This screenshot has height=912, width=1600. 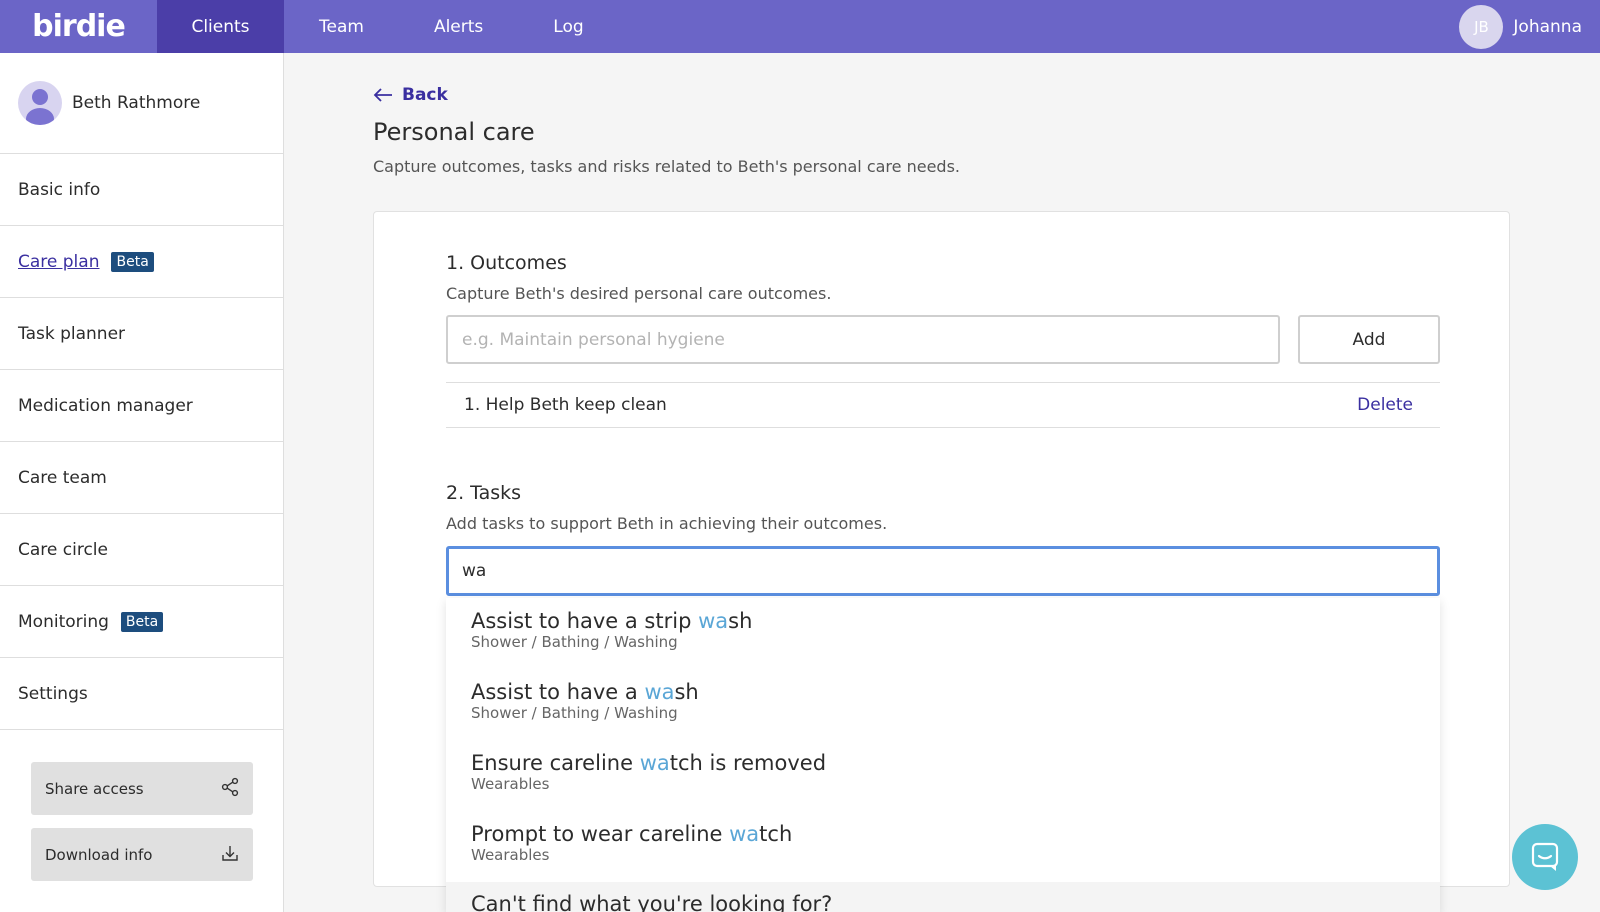 What do you see at coordinates (63, 621) in the screenshot?
I see `sidebar-item-label: Monitoring` at bounding box center [63, 621].